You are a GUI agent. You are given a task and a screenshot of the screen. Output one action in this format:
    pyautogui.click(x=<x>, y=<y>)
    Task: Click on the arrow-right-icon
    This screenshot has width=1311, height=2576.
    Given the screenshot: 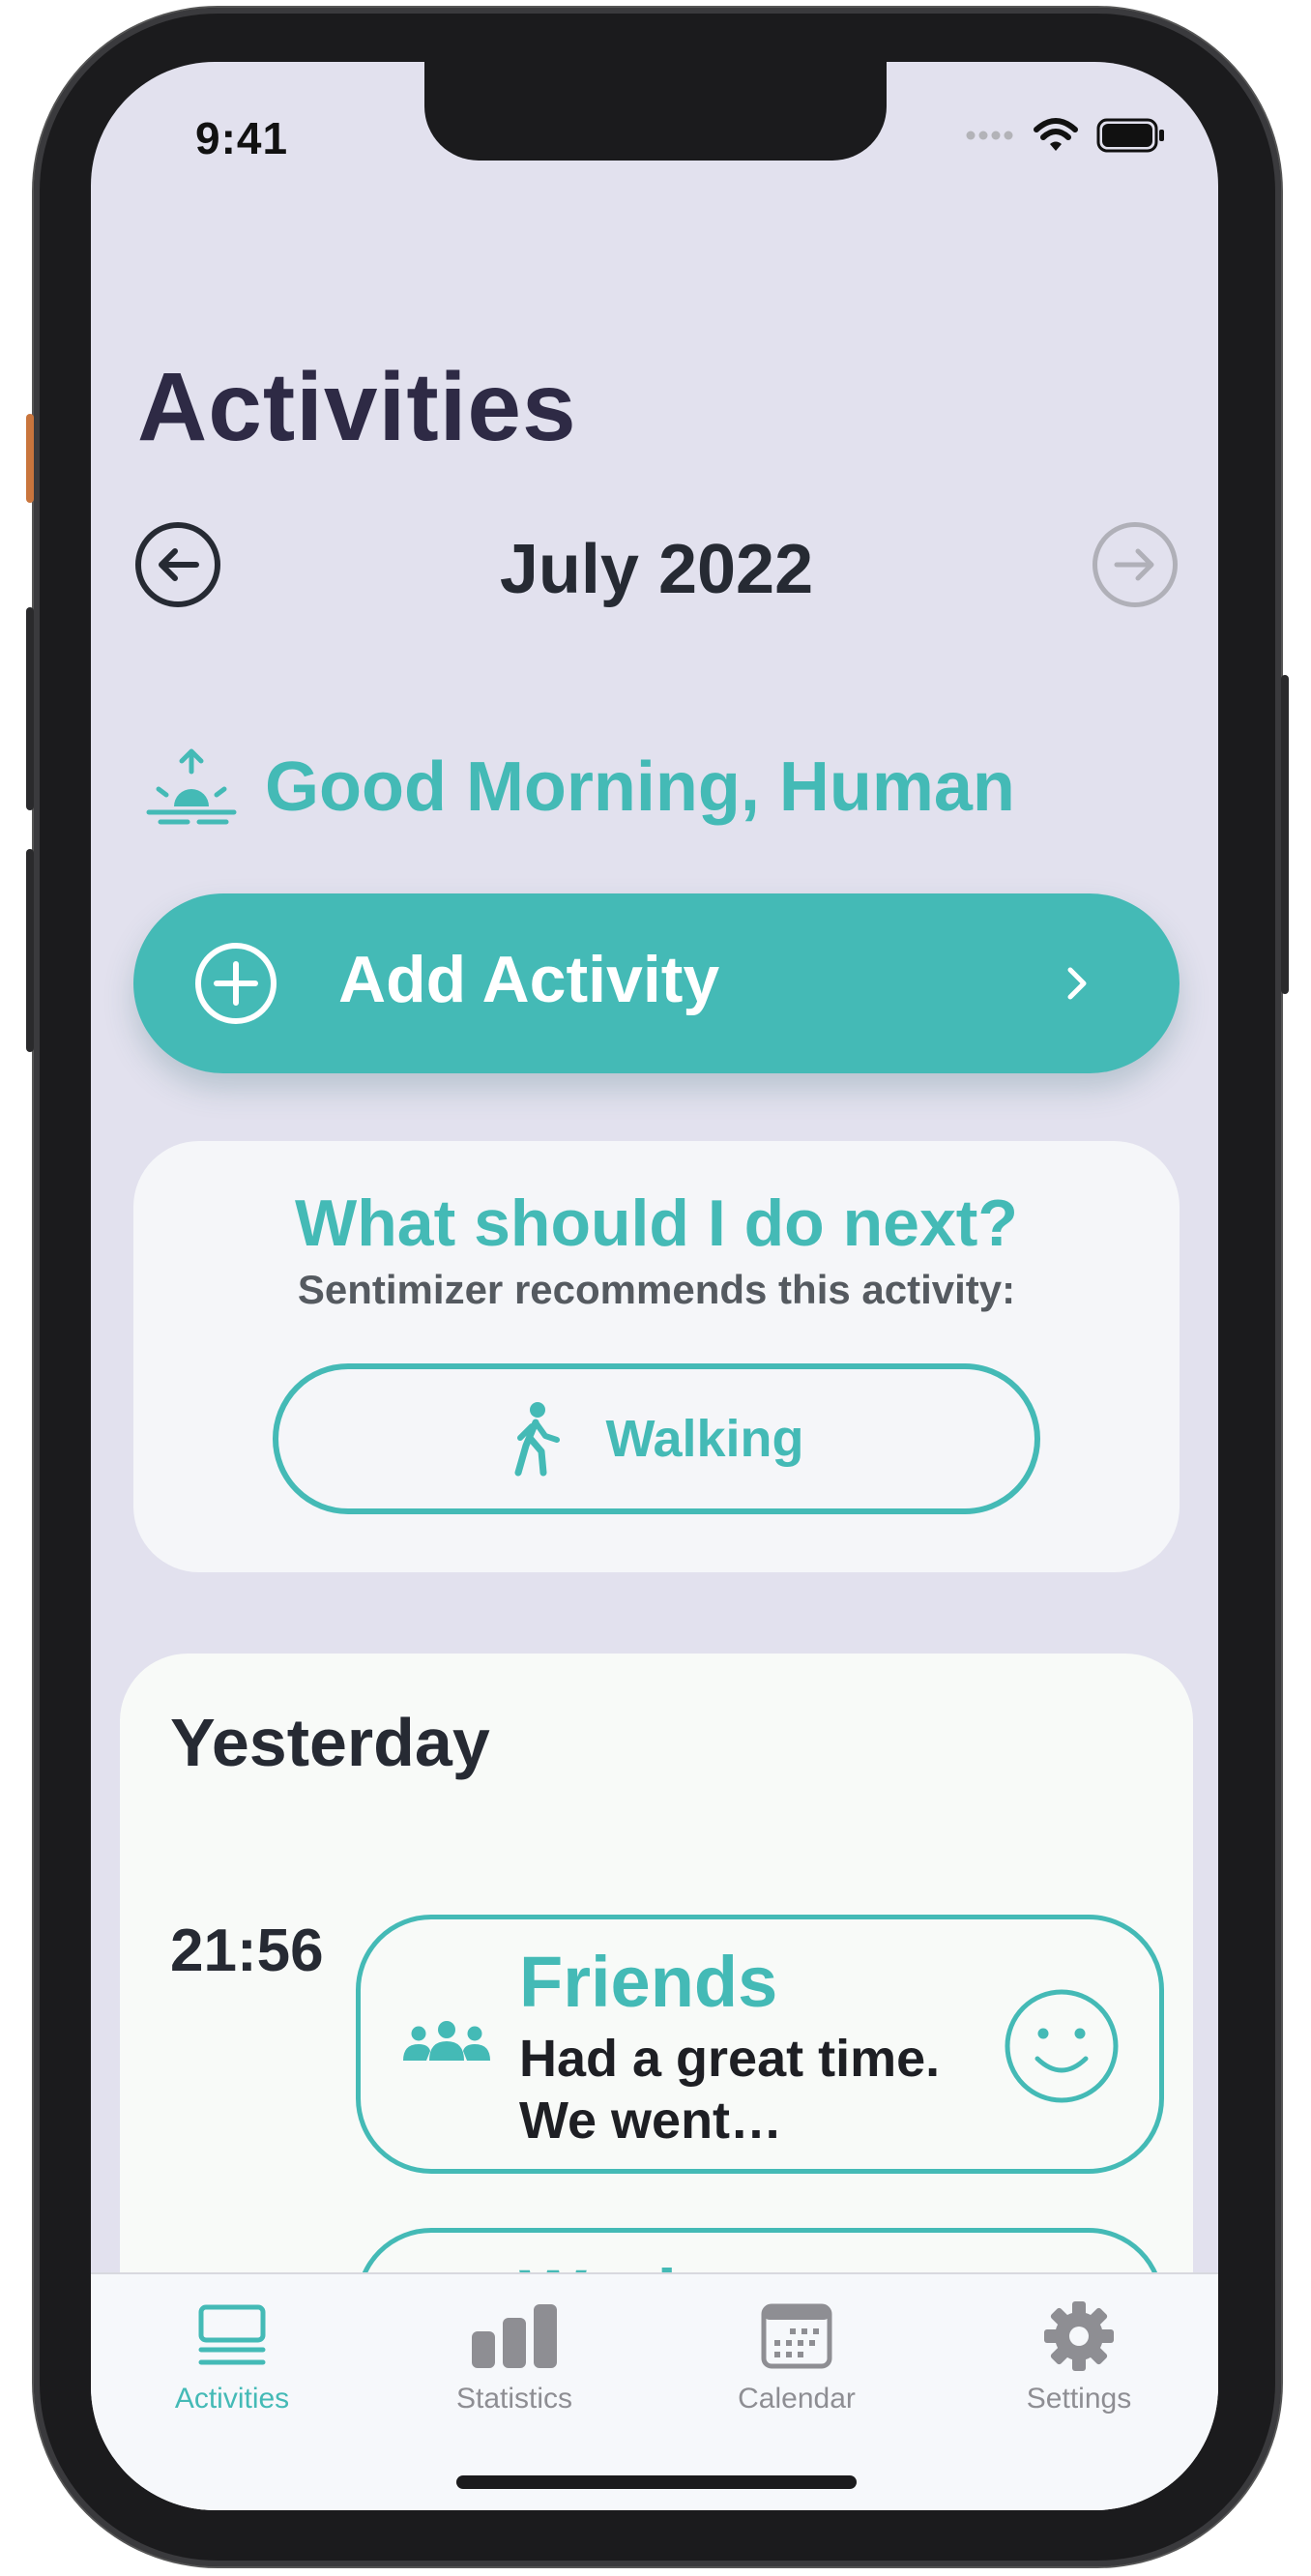 What is the action you would take?
    pyautogui.click(x=1134, y=564)
    